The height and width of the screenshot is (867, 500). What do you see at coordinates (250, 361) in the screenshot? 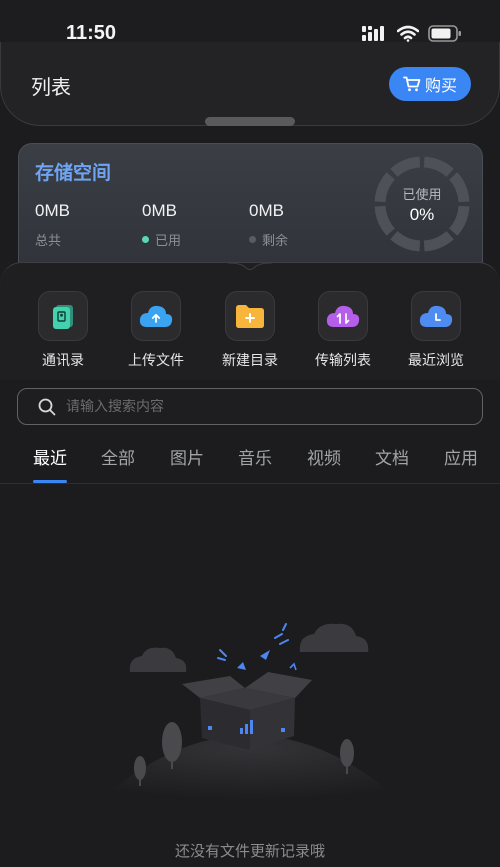
I see `quick-action-label: 新建目录` at bounding box center [250, 361].